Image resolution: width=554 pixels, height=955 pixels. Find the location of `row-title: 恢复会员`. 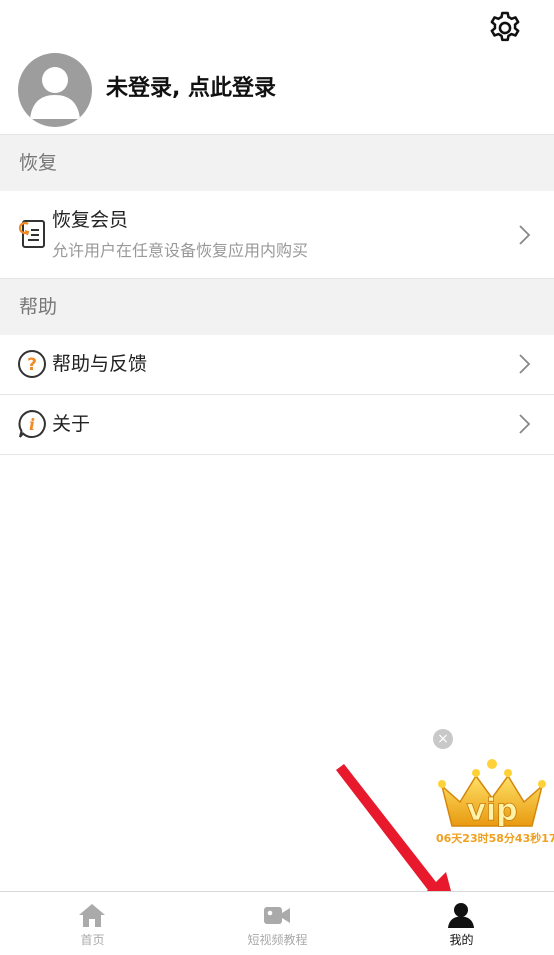

row-title: 恢复会员 is located at coordinates (90, 220).